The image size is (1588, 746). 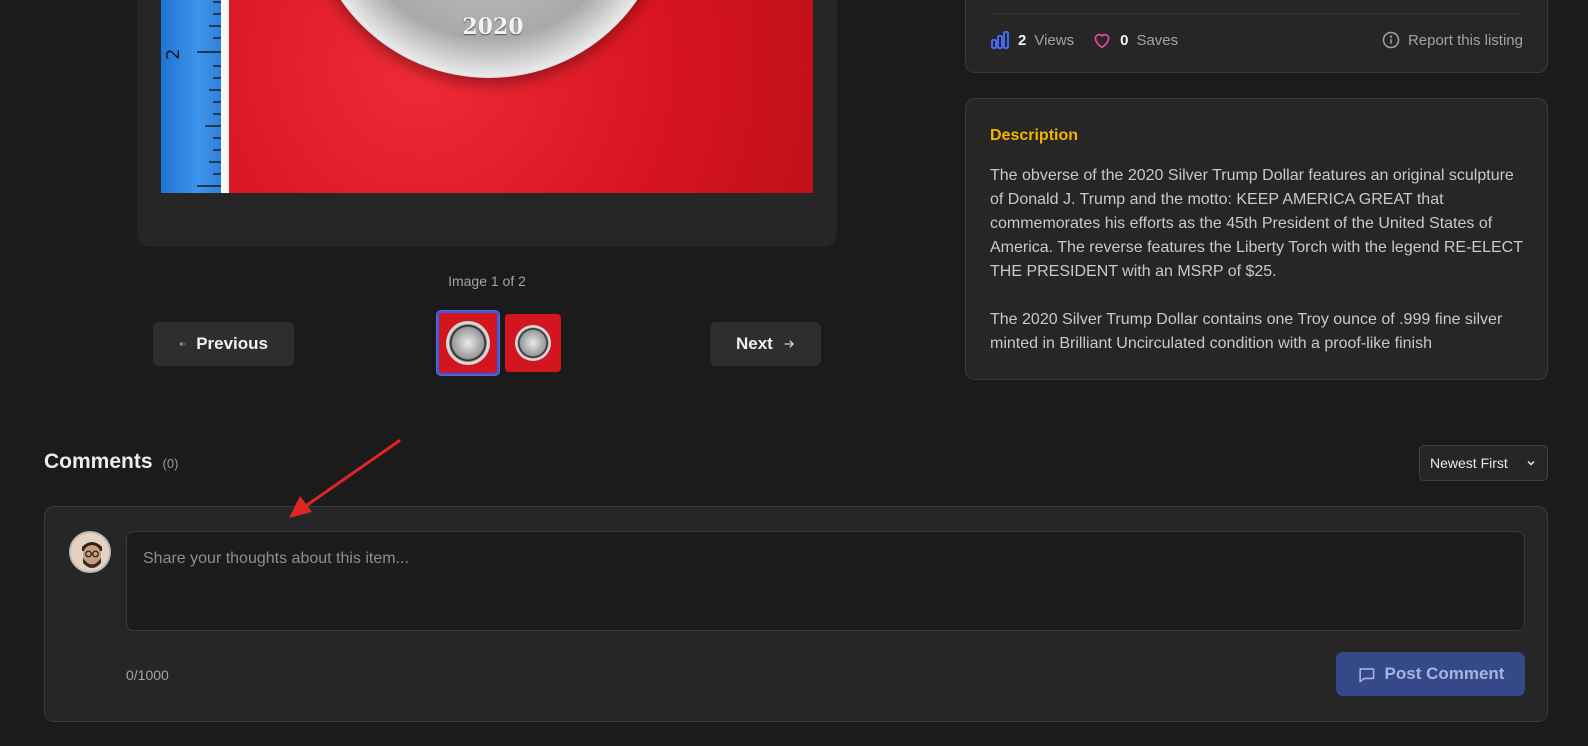 I want to click on sort-selected-value: Newest First, so click(x=1469, y=463).